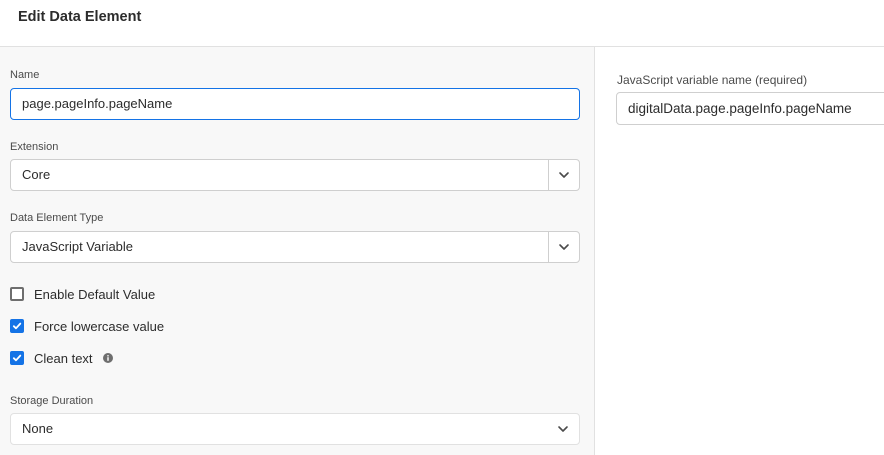  I want to click on name-label: Name, so click(25, 75).